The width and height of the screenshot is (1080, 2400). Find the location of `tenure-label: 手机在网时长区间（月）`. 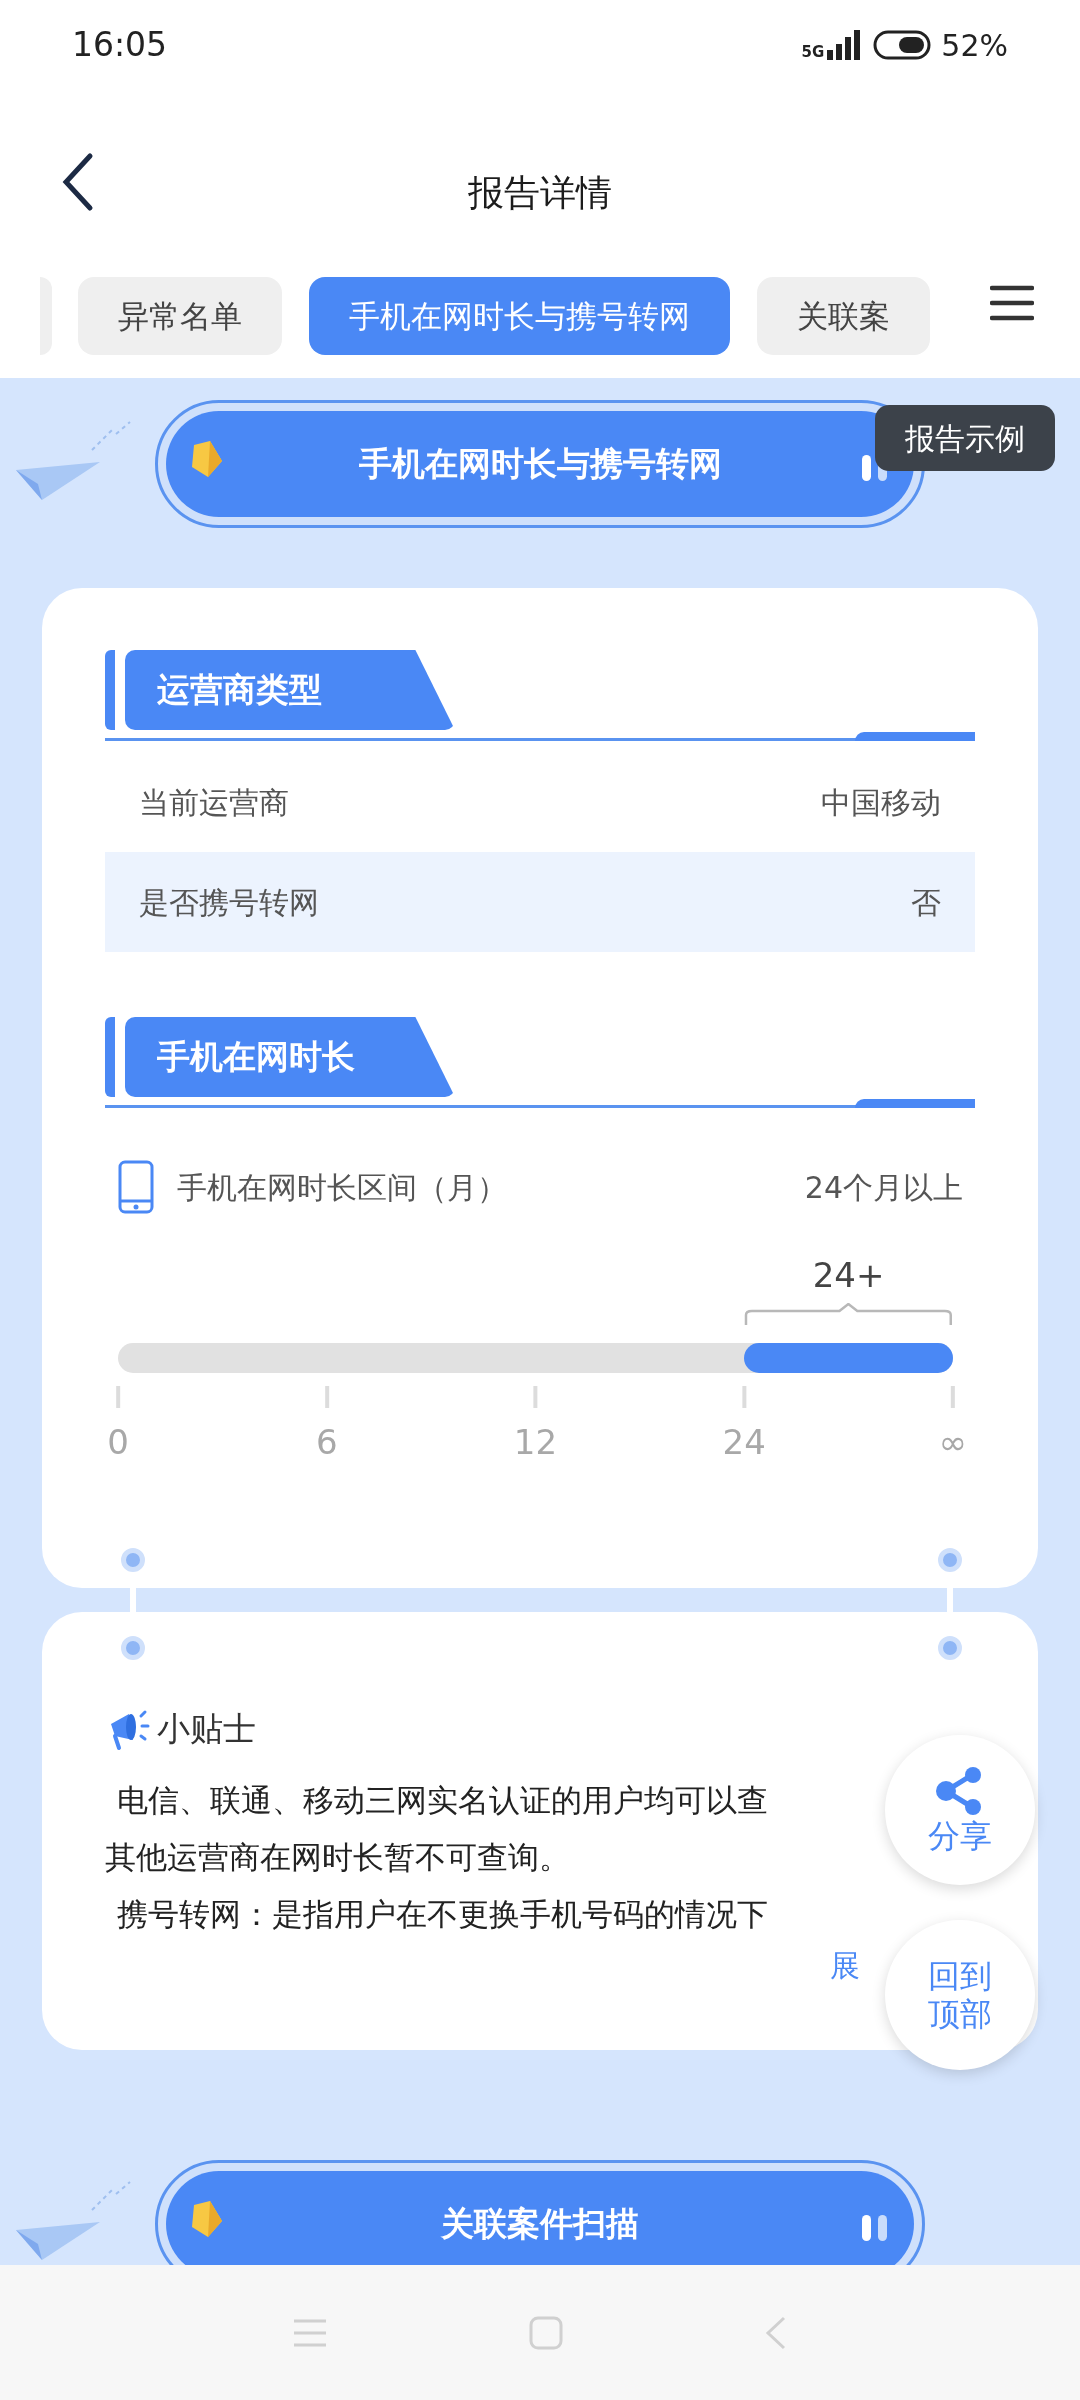

tenure-label: 手机在网时长区间（月） is located at coordinates (342, 1187).